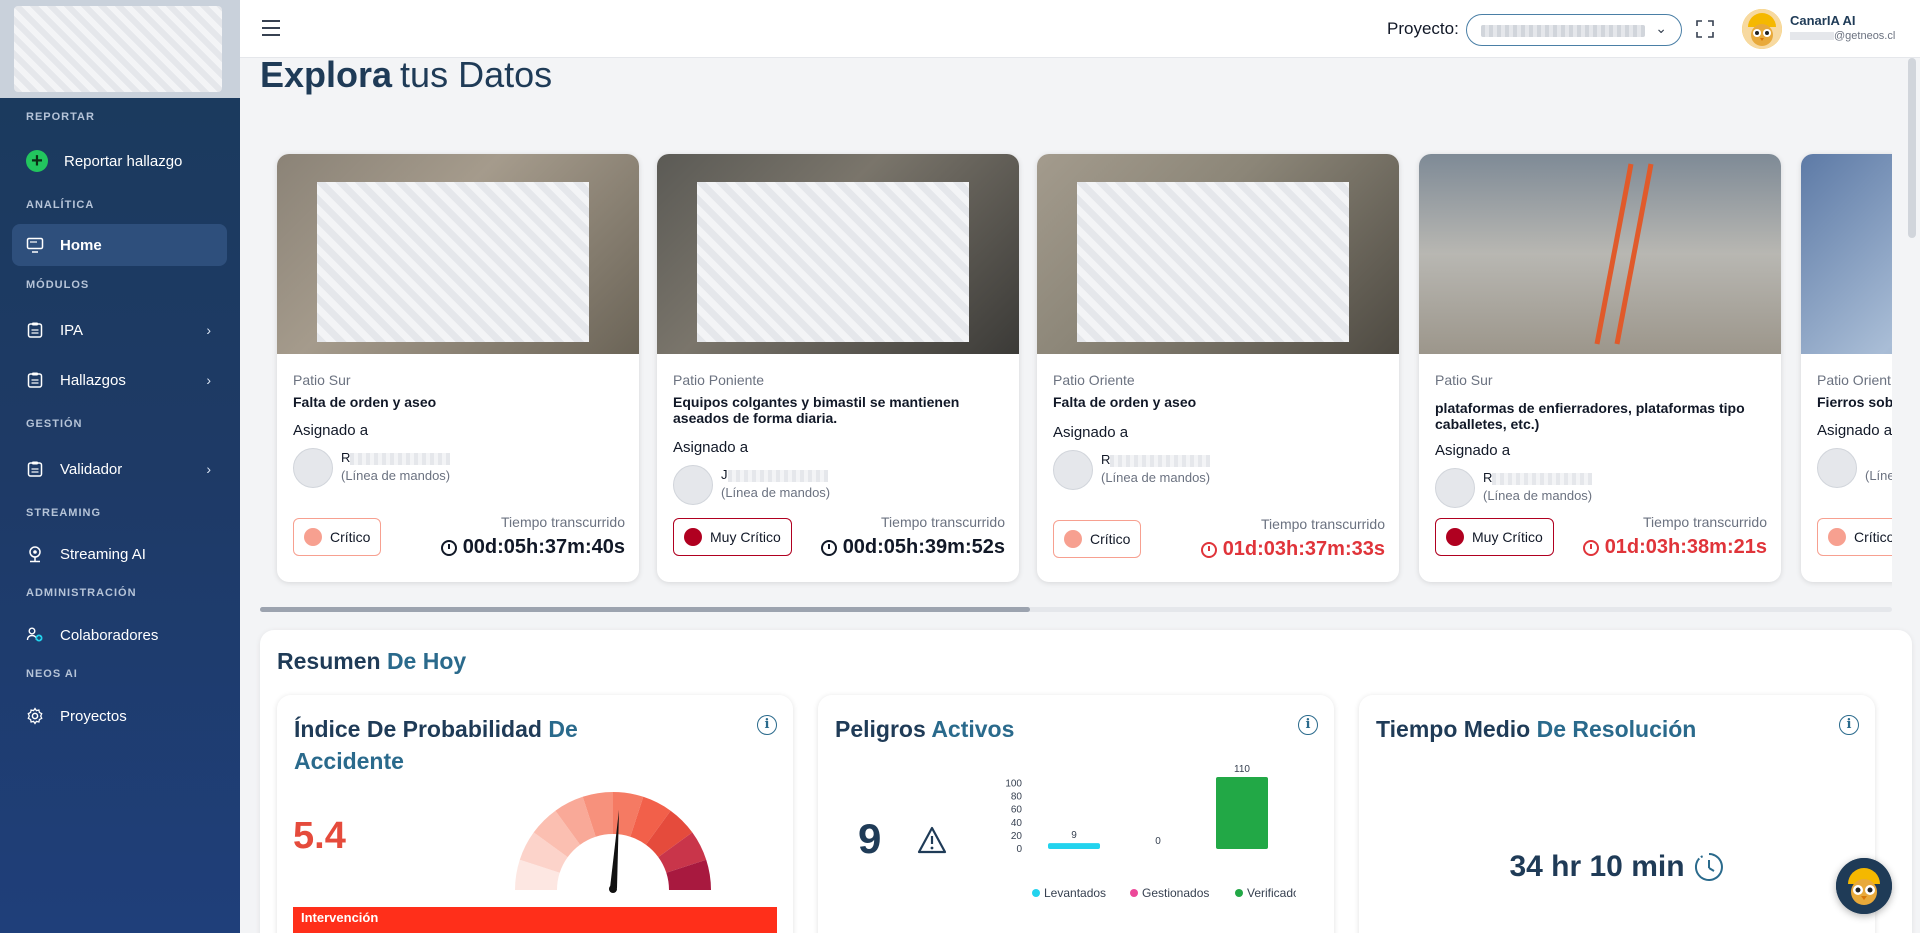  I want to click on sidebar-item-reportar-hallazgo: + Reportar hallazgo, so click(119, 161).